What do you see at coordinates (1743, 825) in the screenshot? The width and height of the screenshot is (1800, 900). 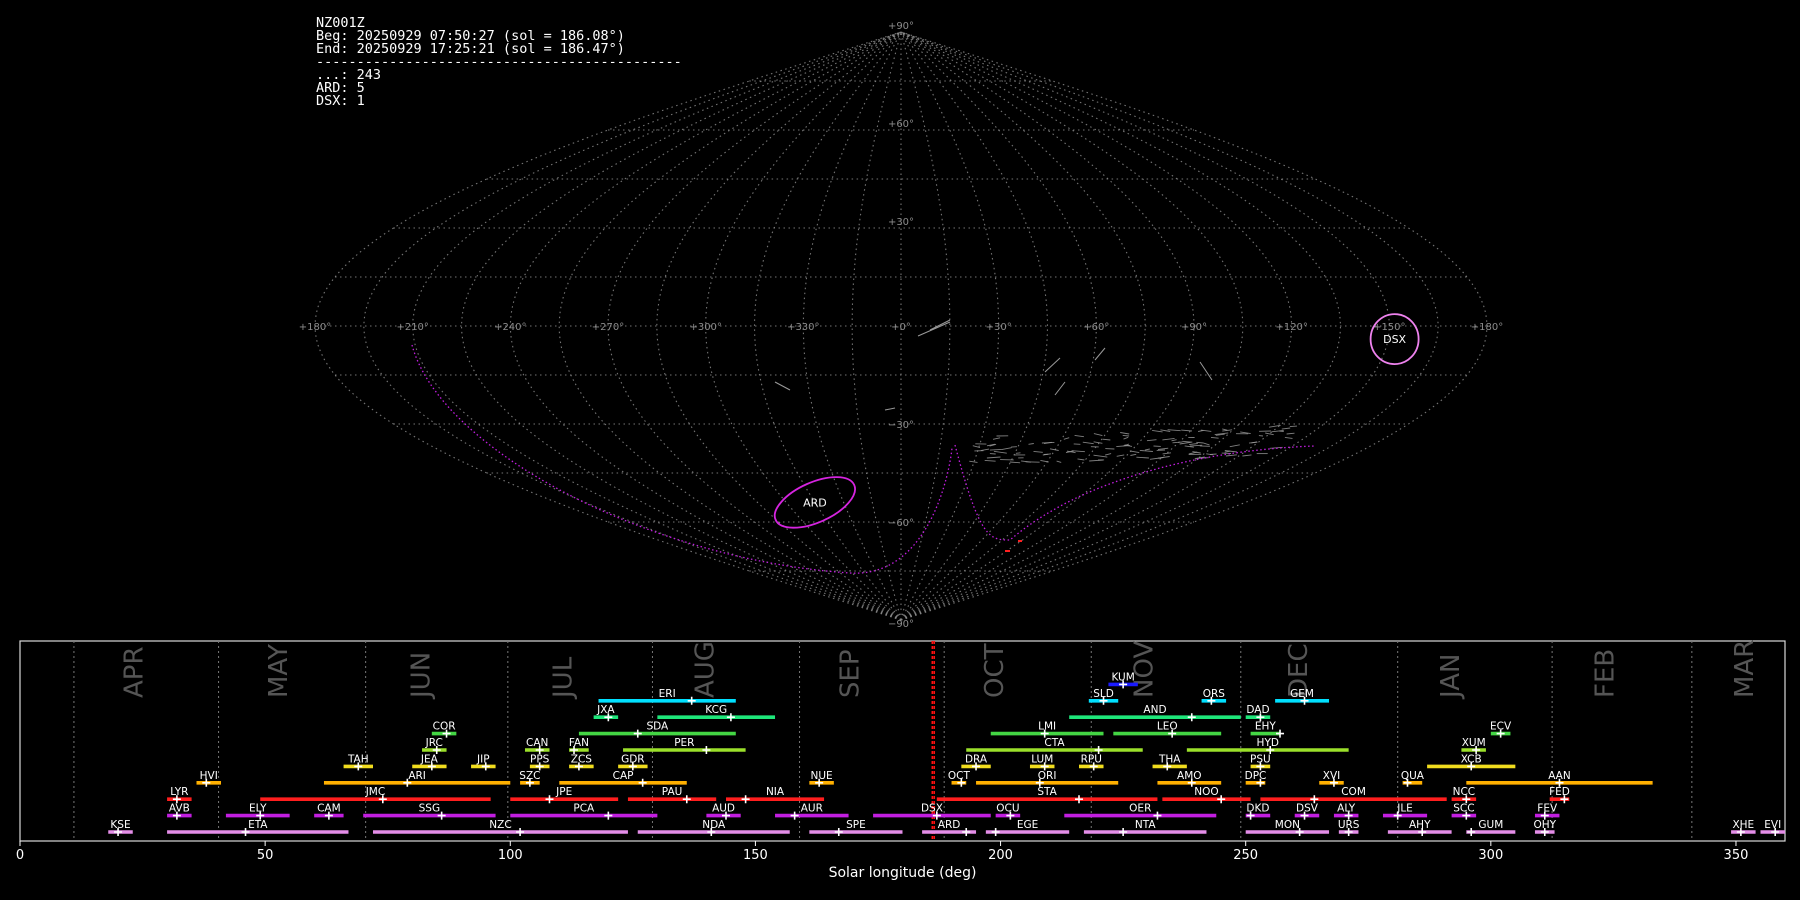 I see `shower-label: XHE` at bounding box center [1743, 825].